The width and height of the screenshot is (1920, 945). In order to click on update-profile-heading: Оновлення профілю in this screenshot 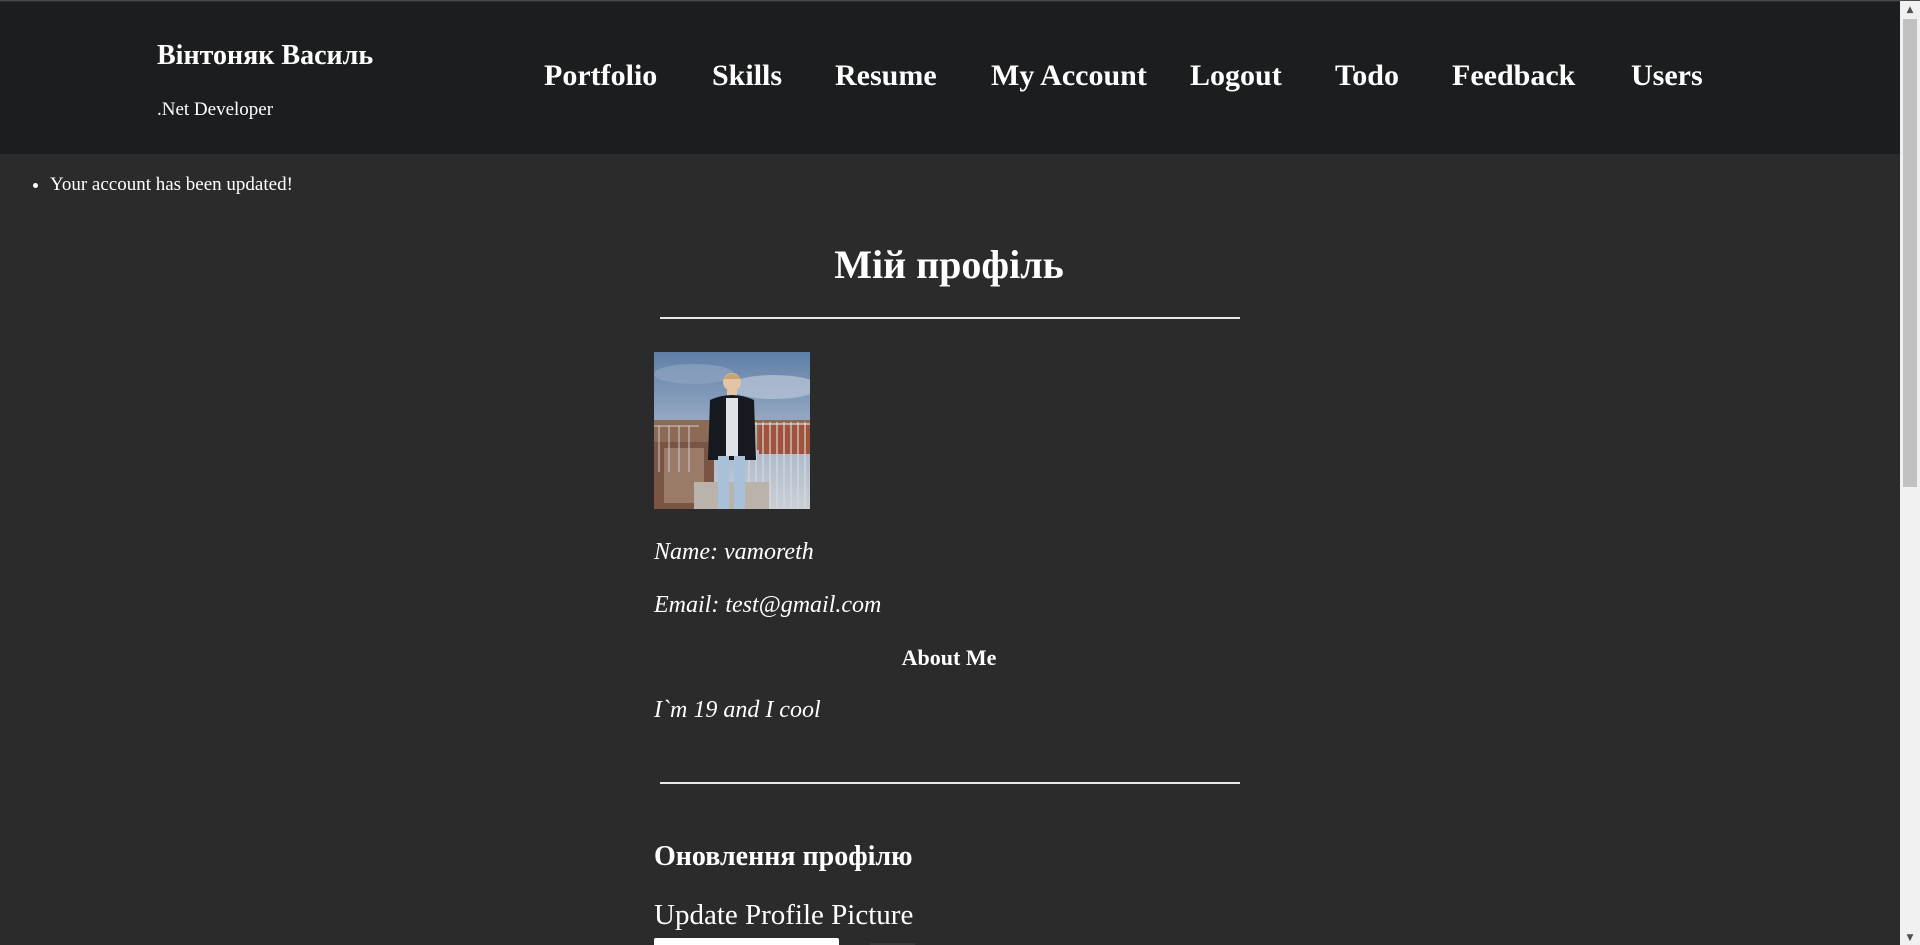, I will do `click(783, 856)`.